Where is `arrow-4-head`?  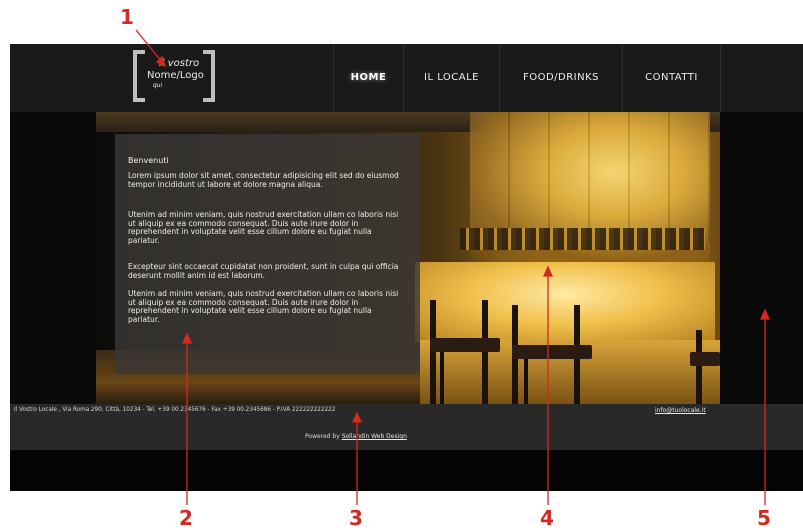
arrow-4-head is located at coordinates (548, 271).